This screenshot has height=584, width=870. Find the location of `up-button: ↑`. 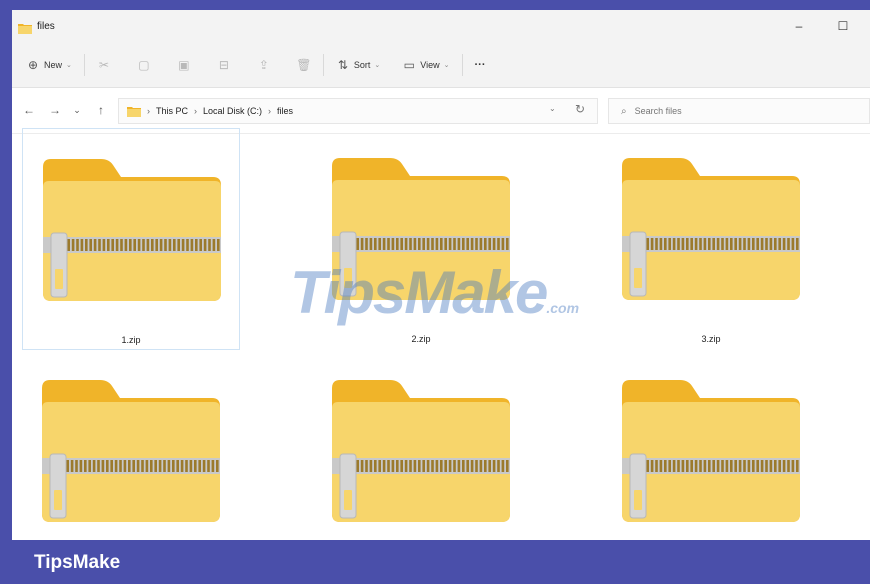

up-button: ↑ is located at coordinates (101, 110).